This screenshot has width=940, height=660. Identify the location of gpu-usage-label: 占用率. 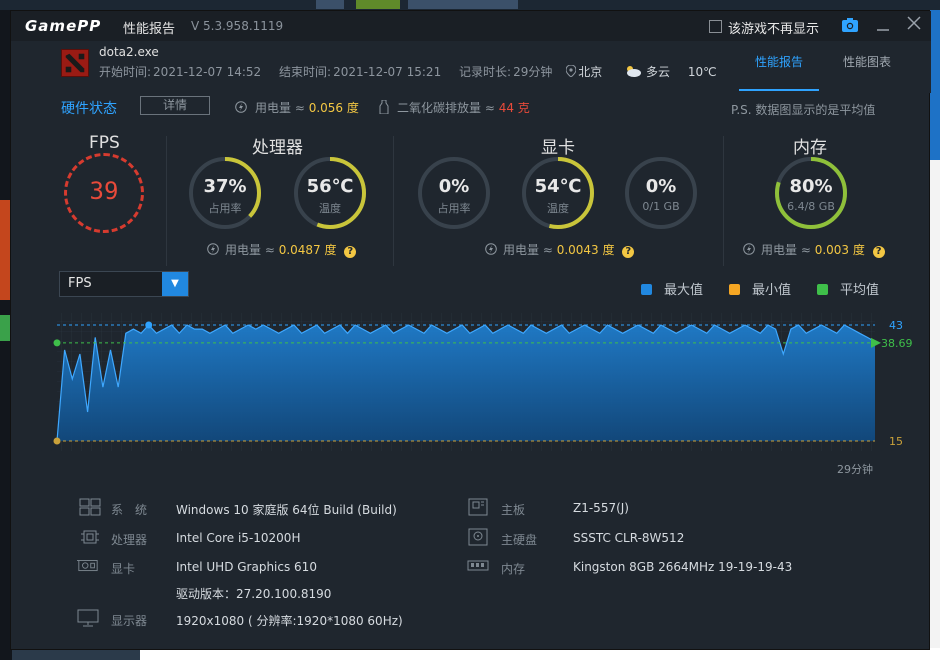
(454, 208).